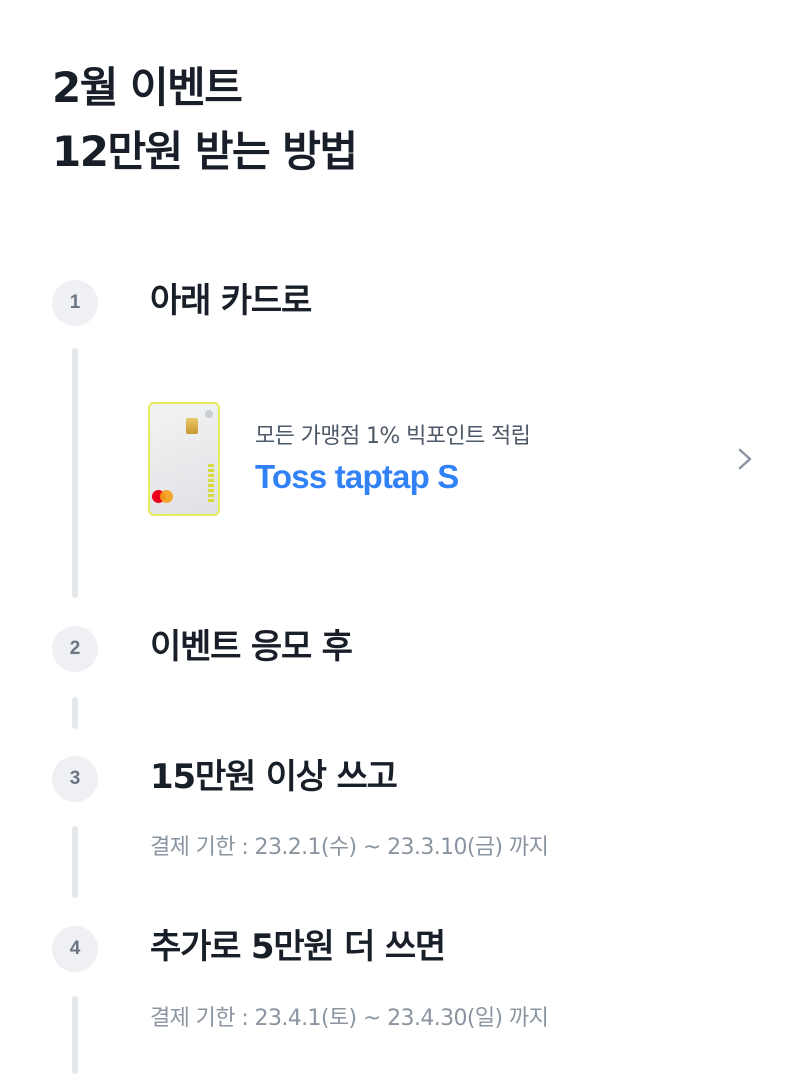 The width and height of the screenshot is (800, 1074). I want to click on step-title-3: 15만원 이상 쓰고, so click(274, 777).